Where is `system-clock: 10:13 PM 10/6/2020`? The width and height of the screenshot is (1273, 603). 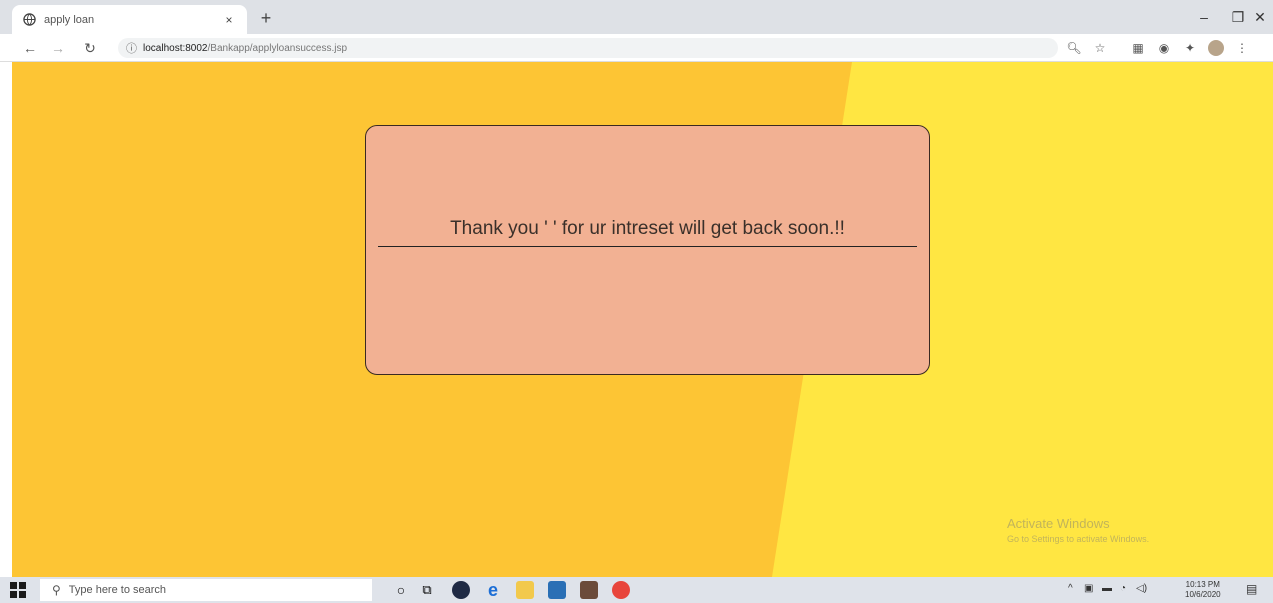
system-clock: 10:13 PM 10/6/2020 is located at coordinates (1203, 590).